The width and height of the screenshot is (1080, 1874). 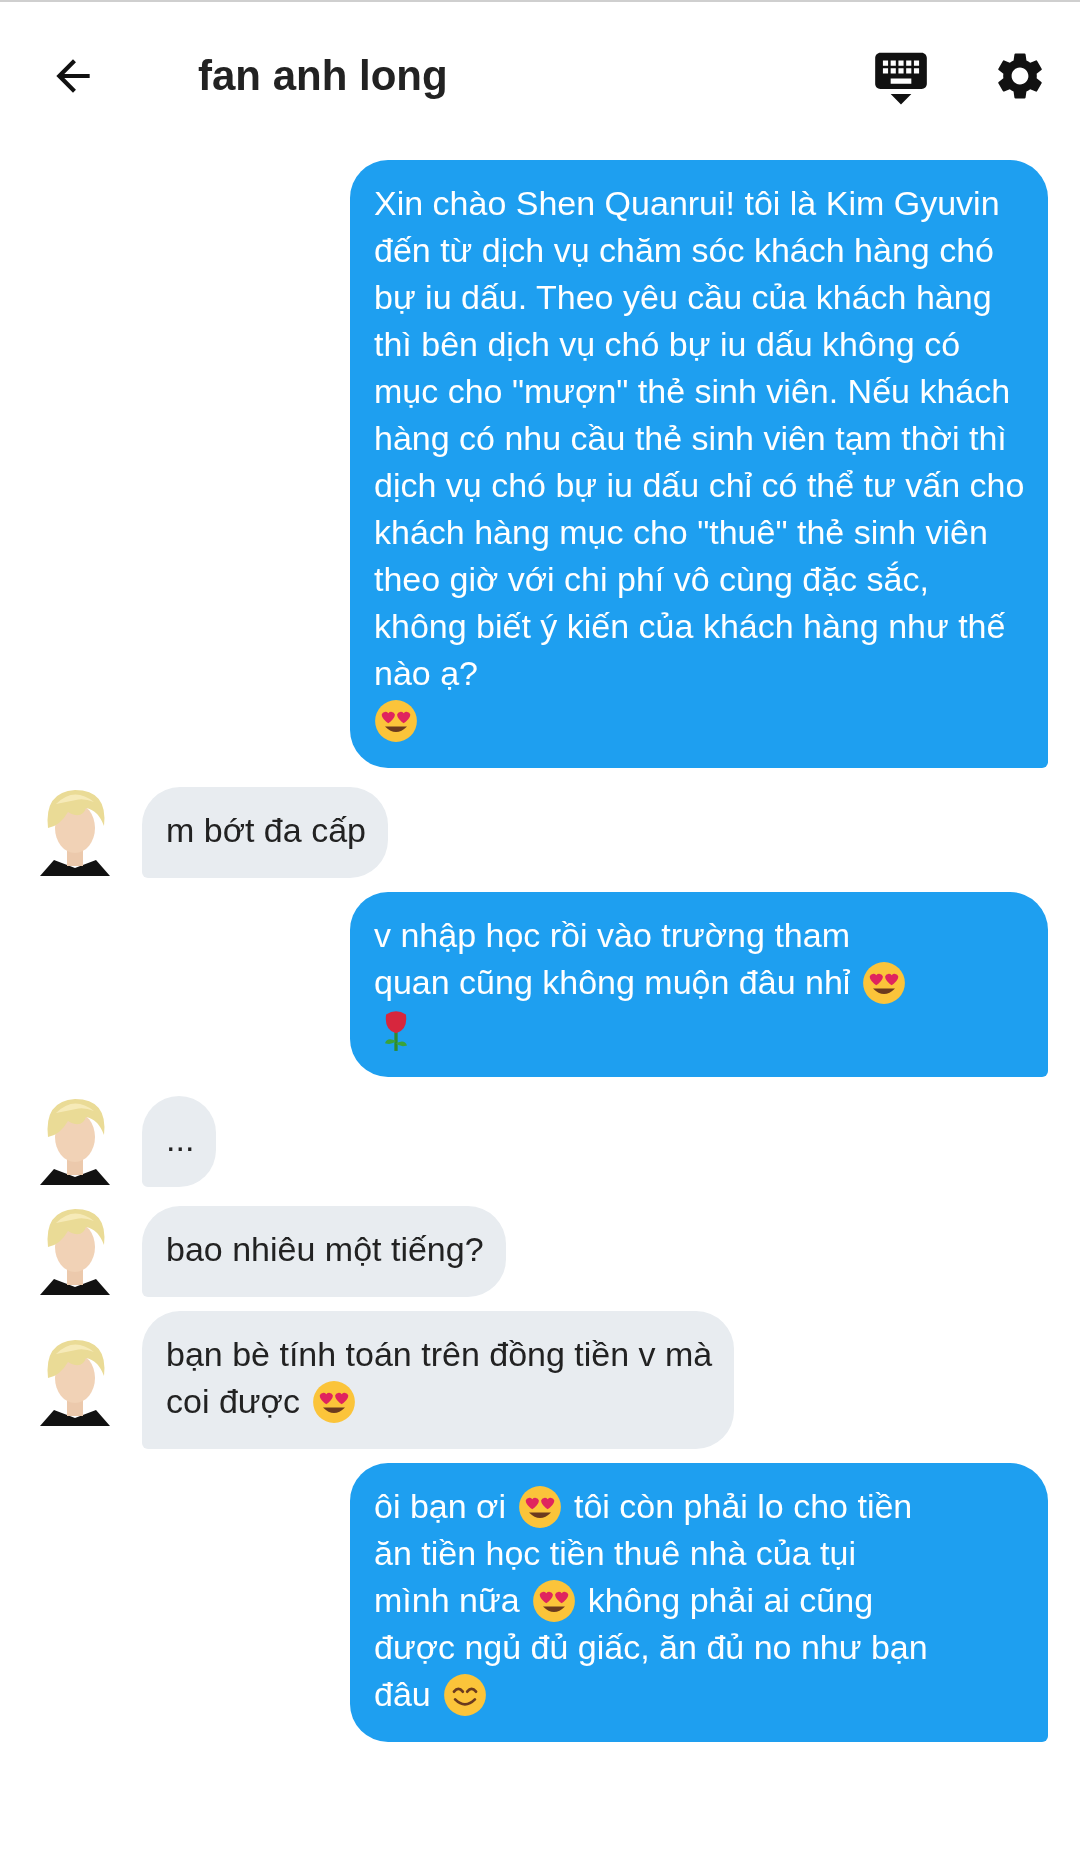 I want to click on message-text: đâu, so click(x=402, y=1694).